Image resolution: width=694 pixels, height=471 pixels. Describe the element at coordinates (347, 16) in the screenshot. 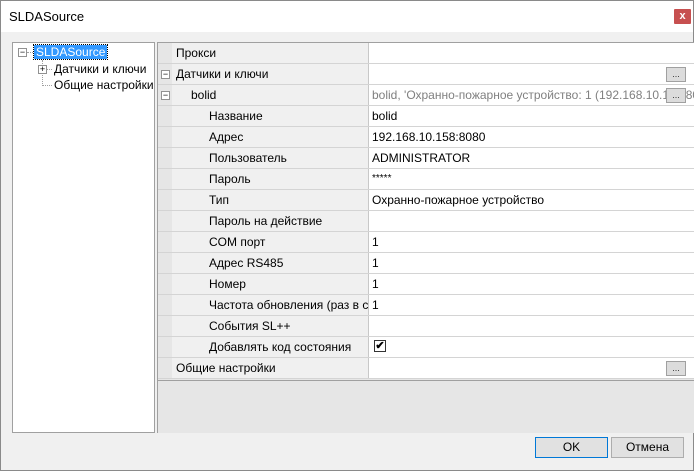

I see `title-bar: SLDASource x` at that location.